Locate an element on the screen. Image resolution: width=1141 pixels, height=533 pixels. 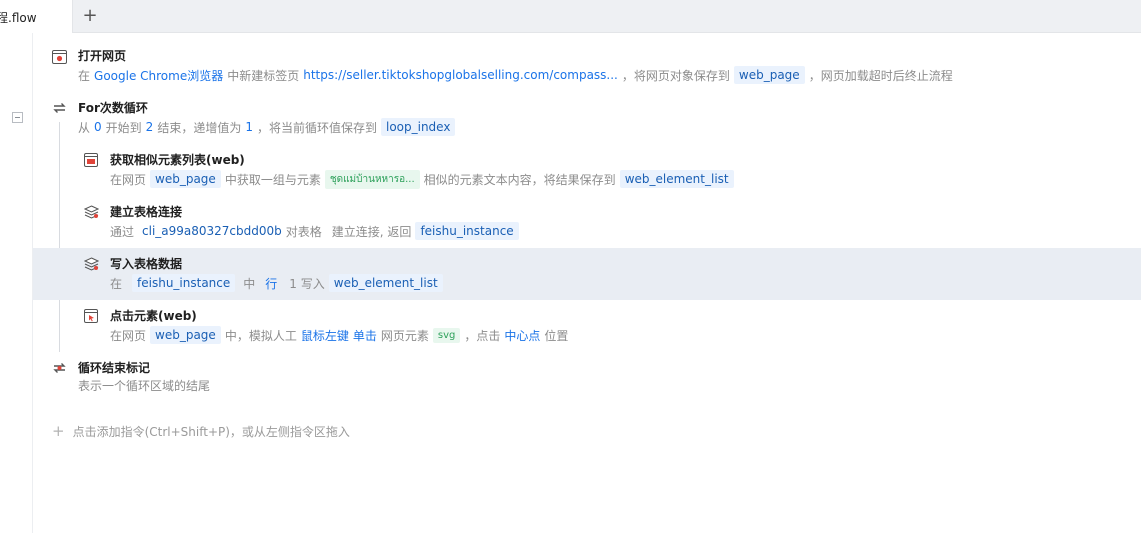
desc-text: 对表格 is located at coordinates (303, 231).